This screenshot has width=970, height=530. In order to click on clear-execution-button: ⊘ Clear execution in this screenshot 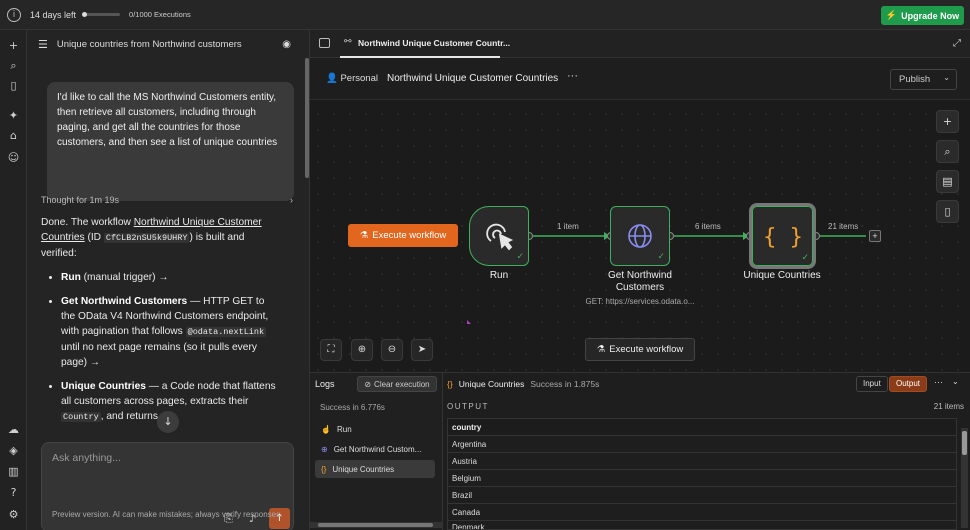, I will do `click(397, 384)`.